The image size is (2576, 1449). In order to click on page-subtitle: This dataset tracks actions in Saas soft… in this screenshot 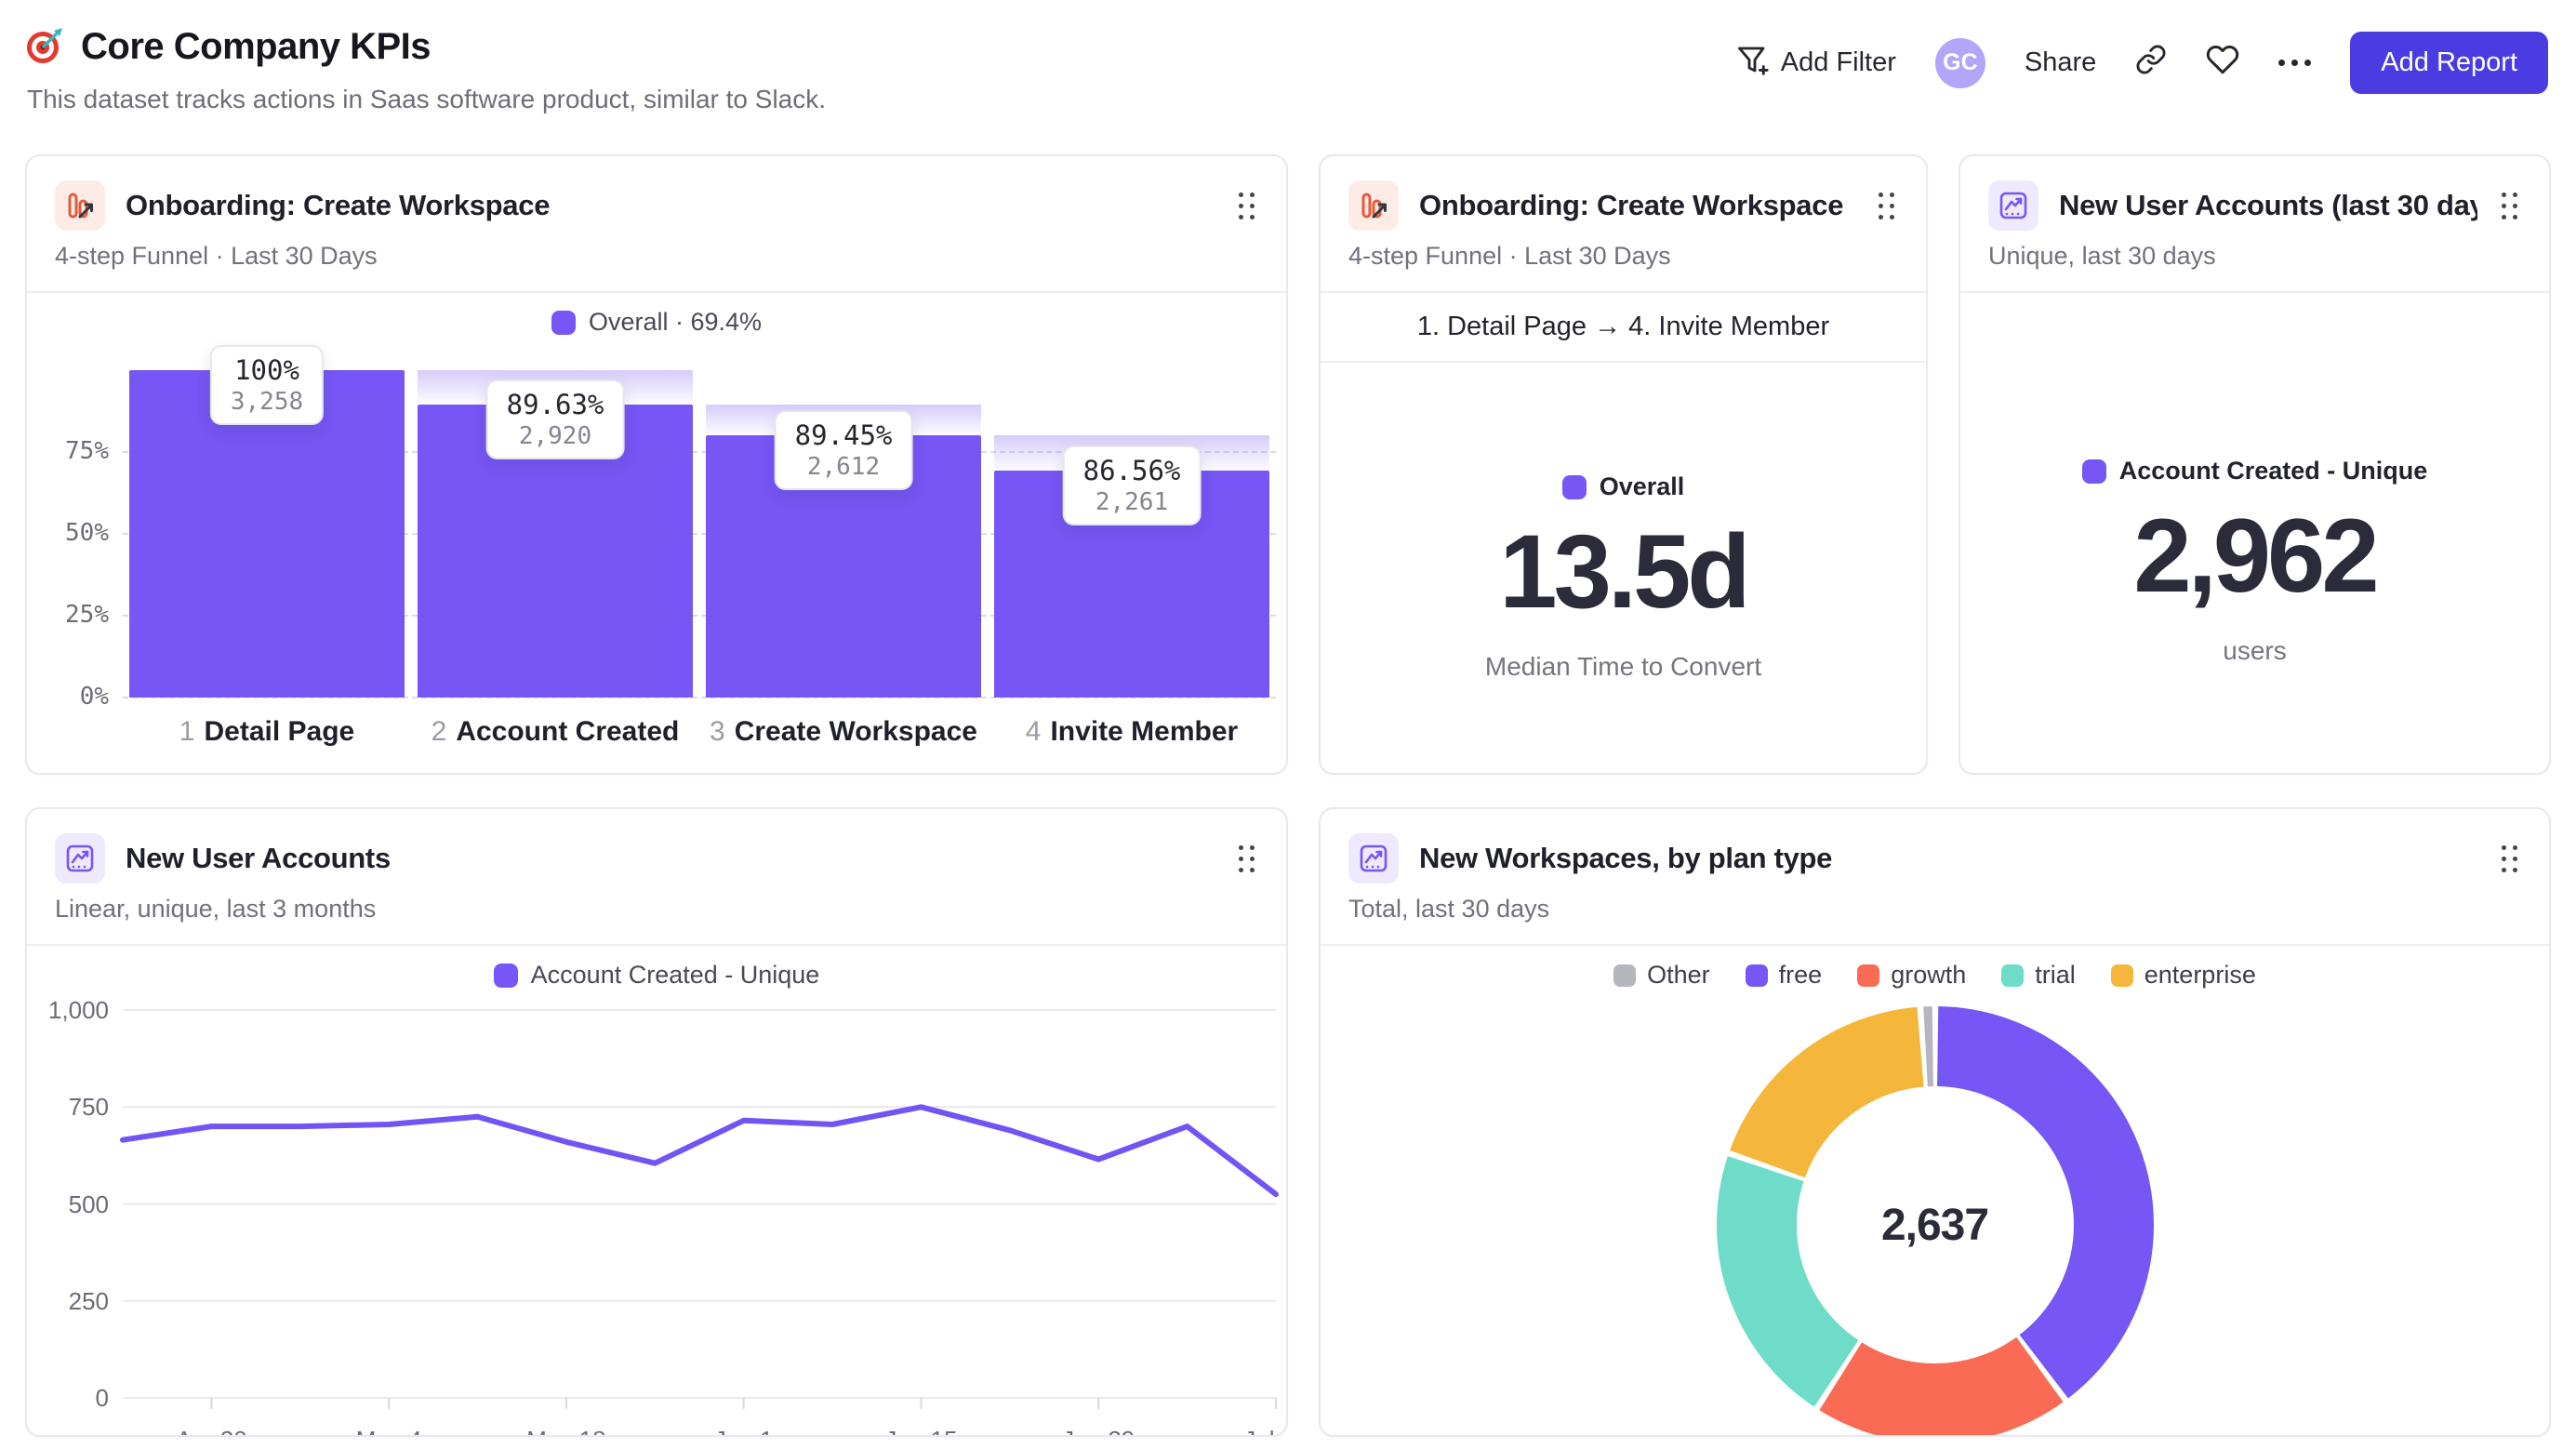, I will do `click(427, 99)`.